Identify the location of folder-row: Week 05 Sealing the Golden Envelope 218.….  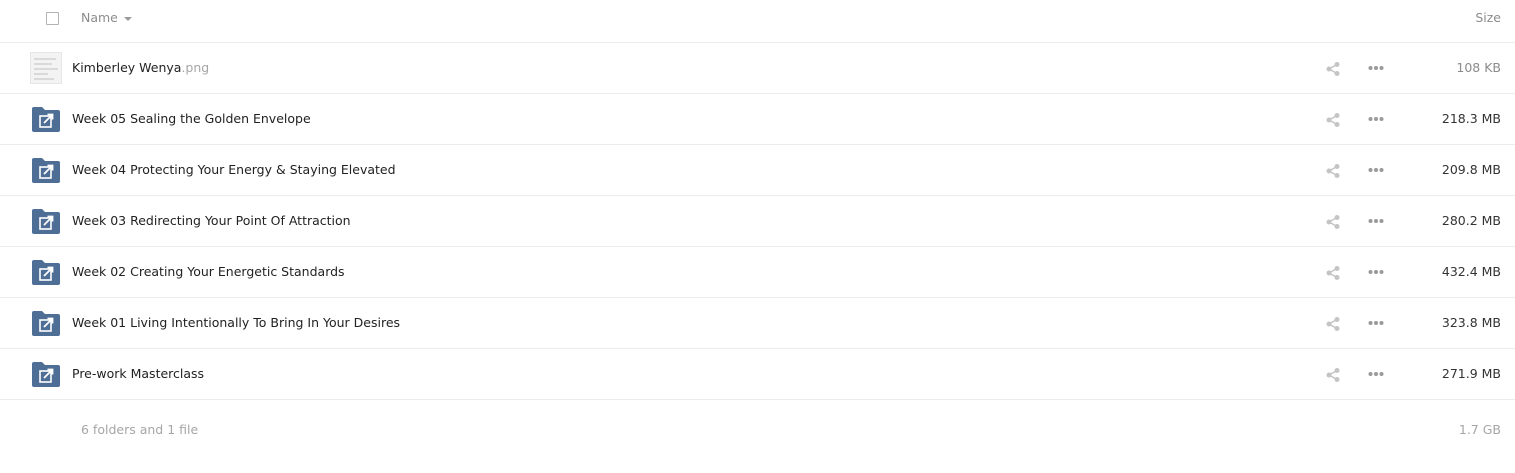
(757, 119).